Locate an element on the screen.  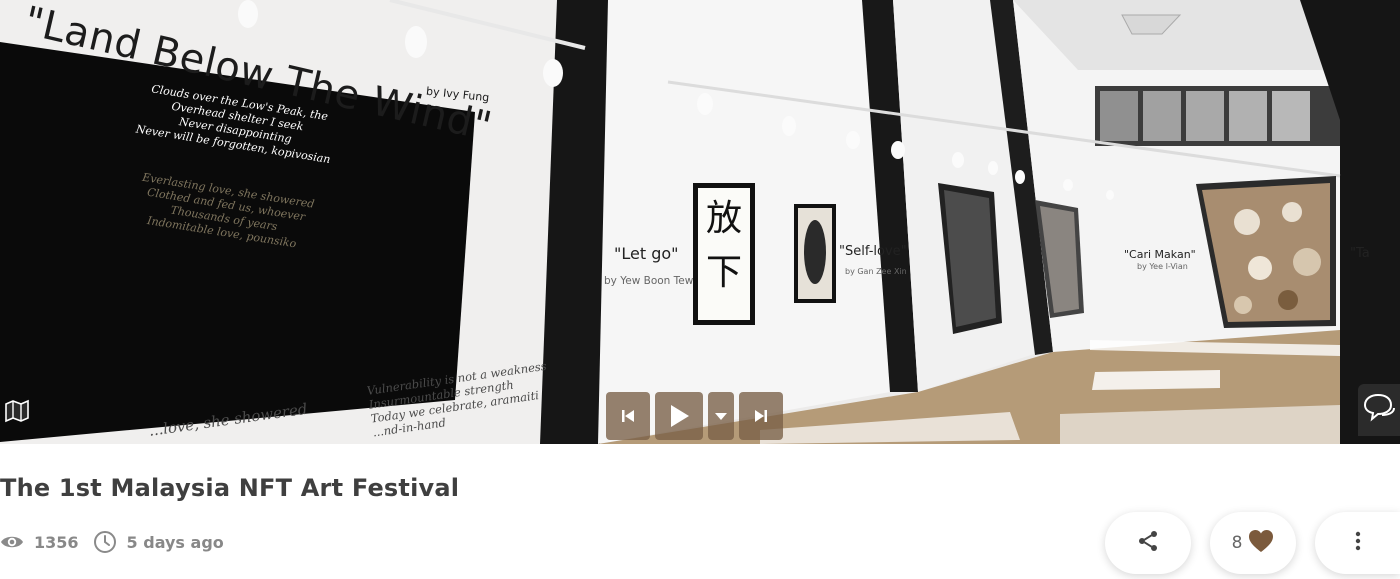
artwork-artist: by Yew Boon Tew is located at coordinates (649, 281).